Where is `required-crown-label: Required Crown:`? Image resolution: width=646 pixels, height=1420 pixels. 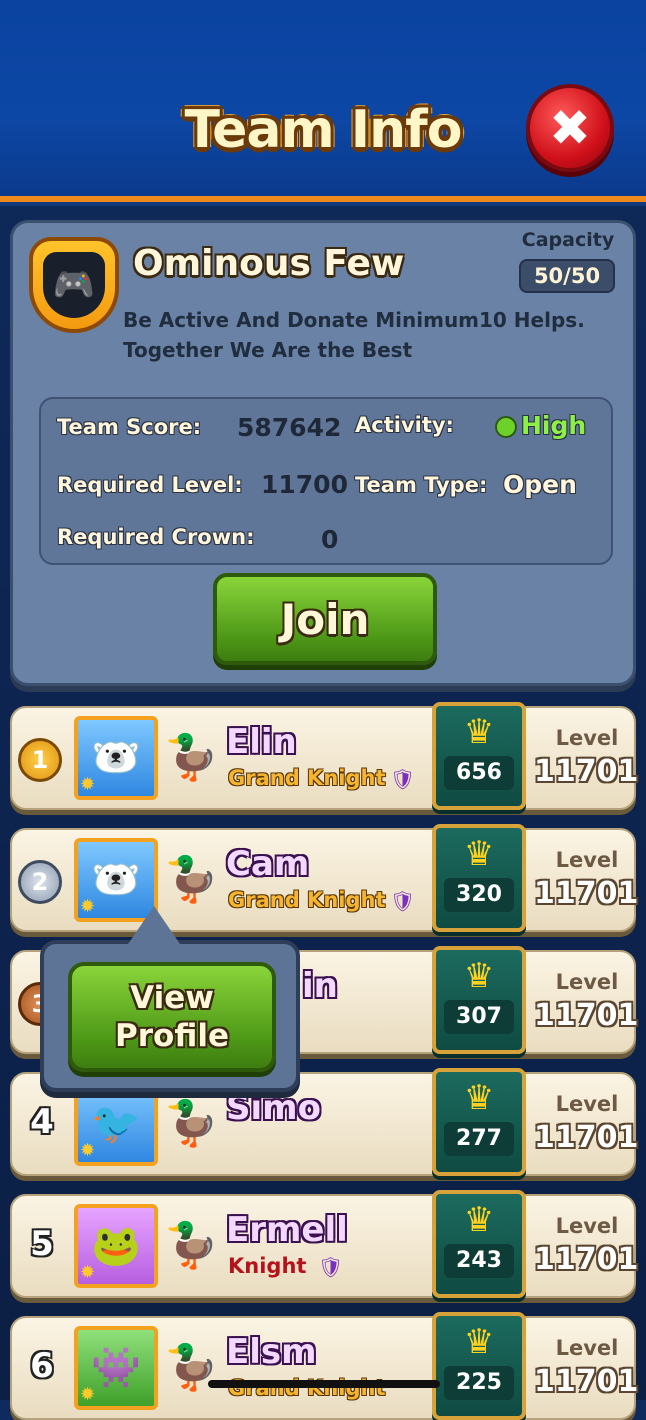 required-crown-label: Required Crown: is located at coordinates (156, 537).